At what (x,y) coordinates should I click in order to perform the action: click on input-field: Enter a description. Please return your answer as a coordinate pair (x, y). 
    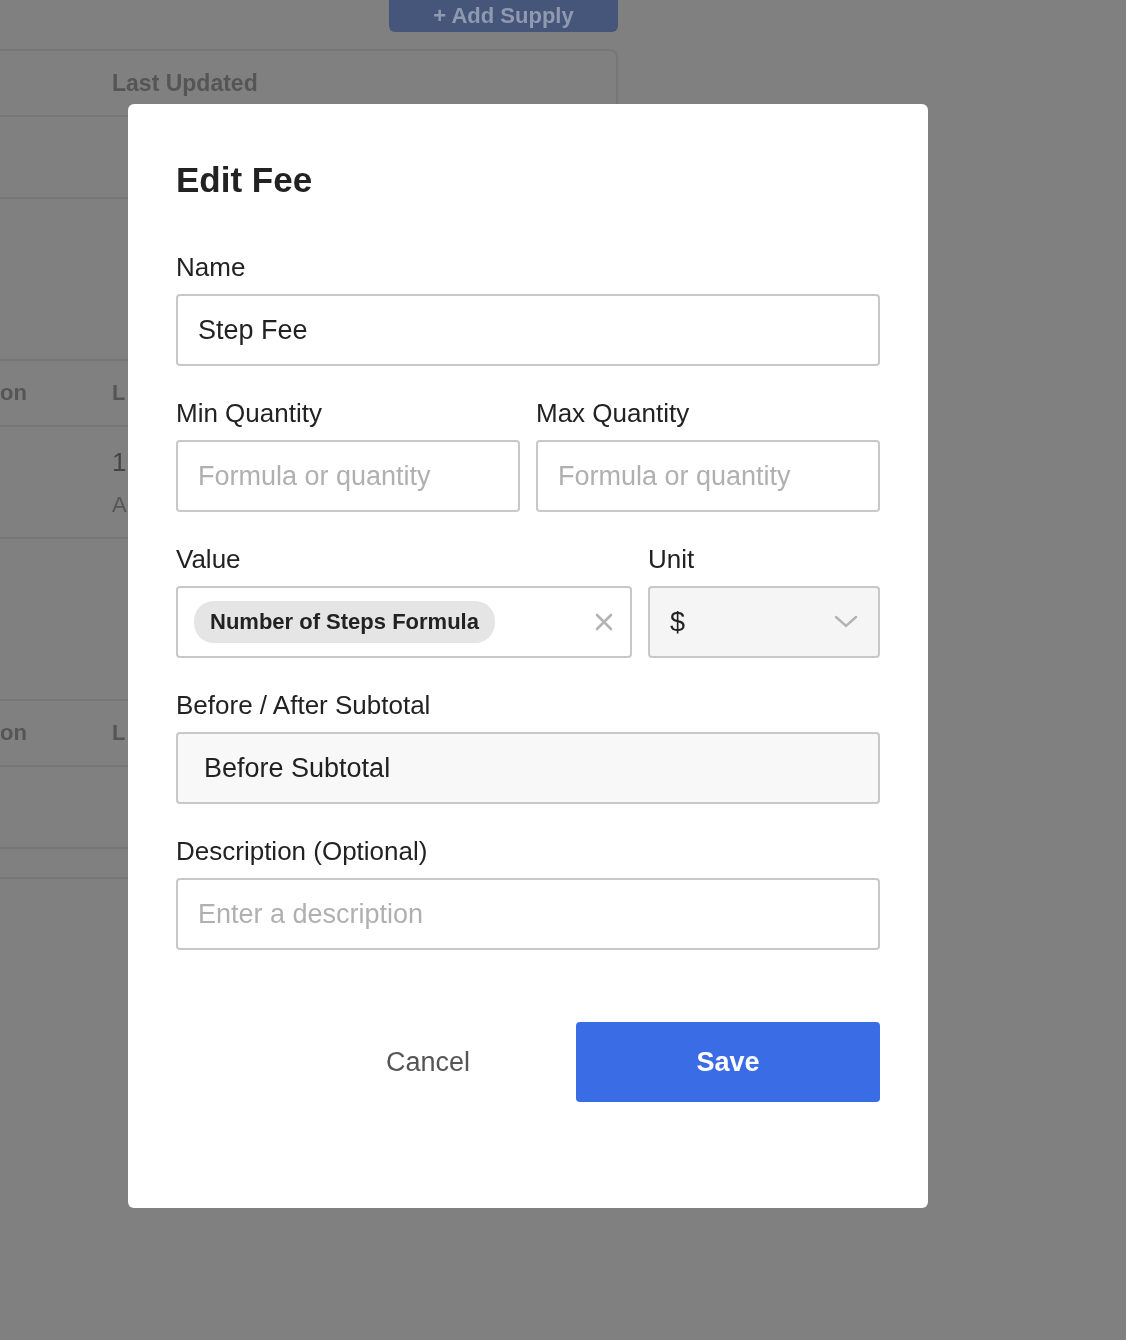
    Looking at the image, I should click on (528, 914).